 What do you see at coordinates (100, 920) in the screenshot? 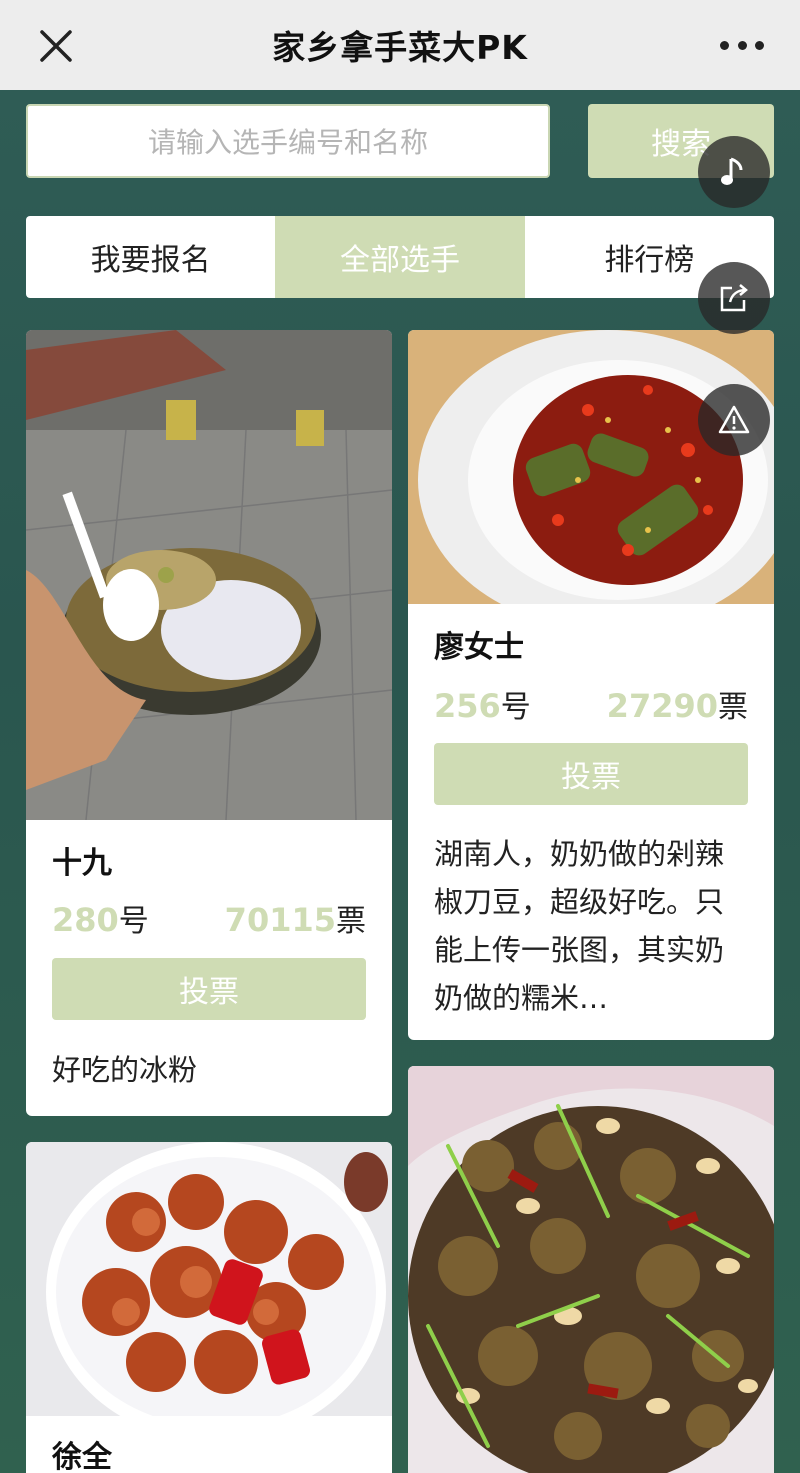
I see `contestant-number: 280号` at bounding box center [100, 920].